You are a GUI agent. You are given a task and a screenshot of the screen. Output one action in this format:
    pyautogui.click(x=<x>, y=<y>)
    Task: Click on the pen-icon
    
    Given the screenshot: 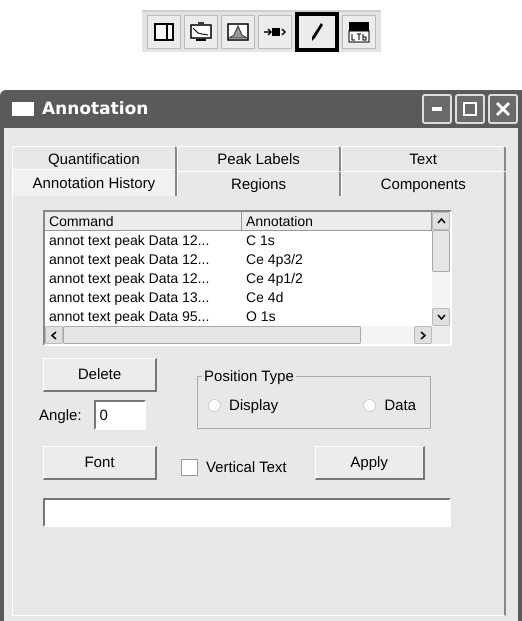 What is the action you would take?
    pyautogui.click(x=317, y=32)
    